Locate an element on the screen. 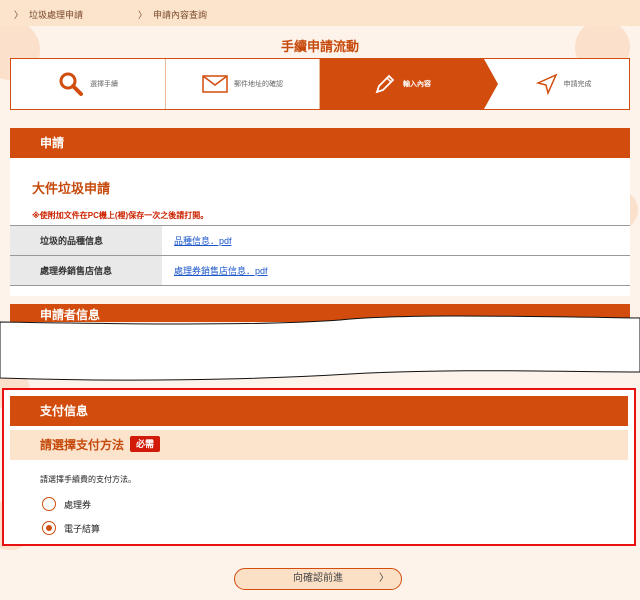 This screenshot has height=600, width=640. radio-button is located at coordinates (49, 504).